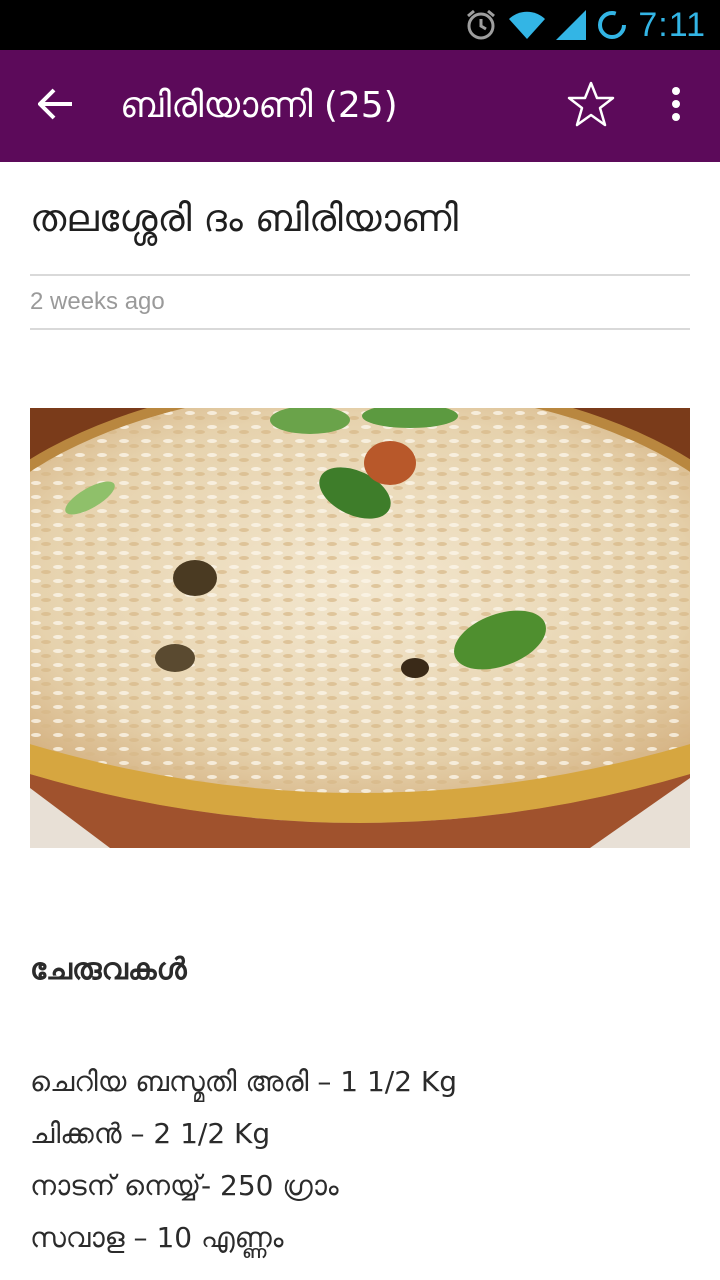 This screenshot has height=1280, width=720. What do you see at coordinates (97, 301) in the screenshot?
I see `posted-time: 2 weeks ago` at bounding box center [97, 301].